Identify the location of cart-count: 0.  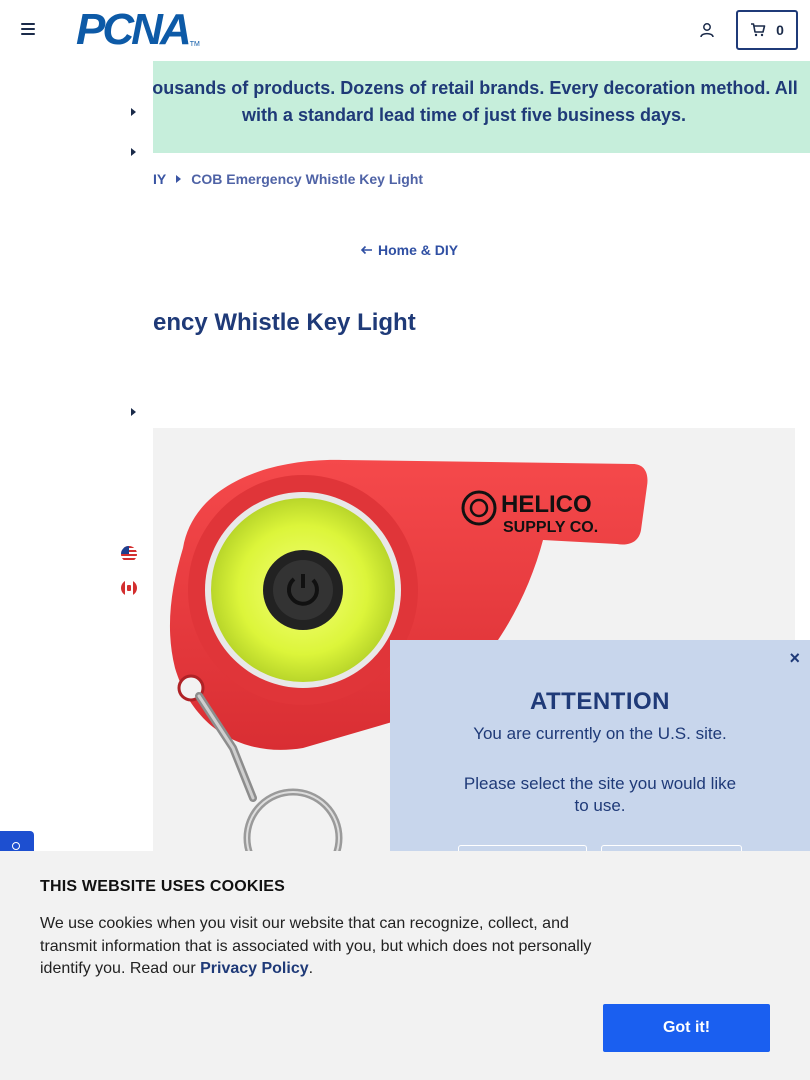
(780, 30).